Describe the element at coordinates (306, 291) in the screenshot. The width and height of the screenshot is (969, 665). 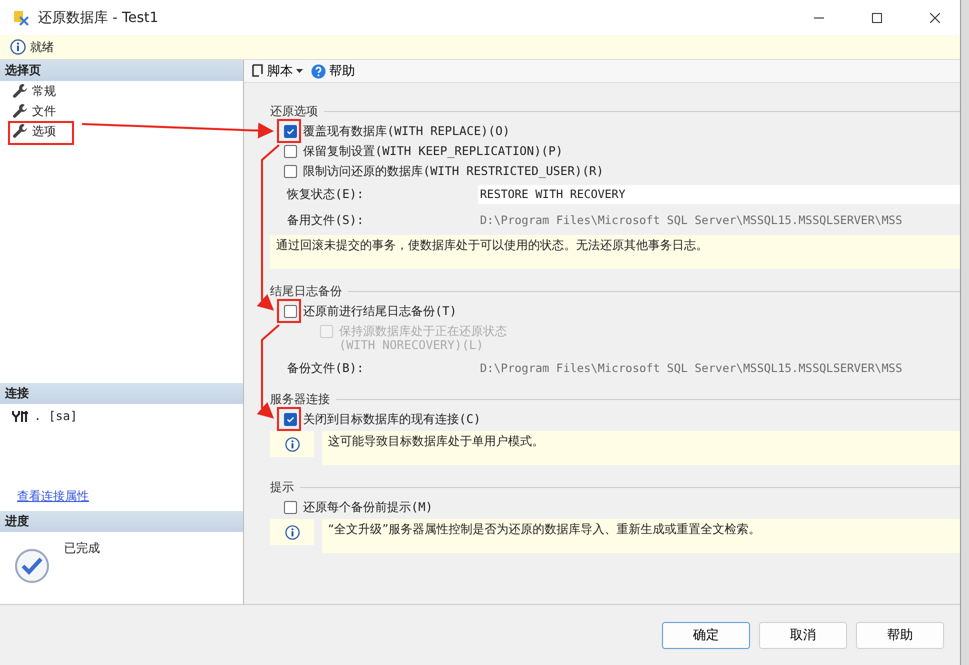
I see `group-title: 结尾日志备份` at that location.